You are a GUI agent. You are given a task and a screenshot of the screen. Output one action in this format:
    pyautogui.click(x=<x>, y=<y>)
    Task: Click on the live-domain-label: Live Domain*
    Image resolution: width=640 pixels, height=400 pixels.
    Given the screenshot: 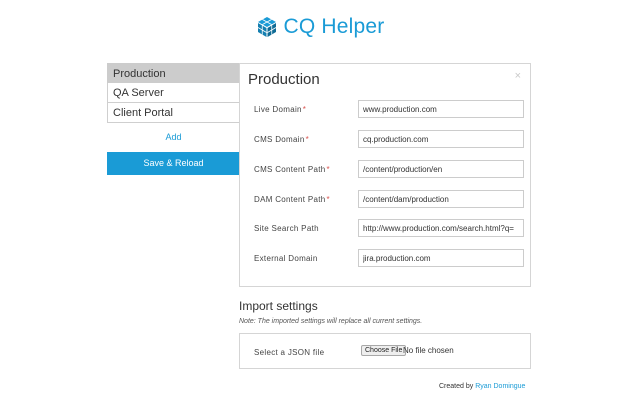 What is the action you would take?
    pyautogui.click(x=280, y=109)
    